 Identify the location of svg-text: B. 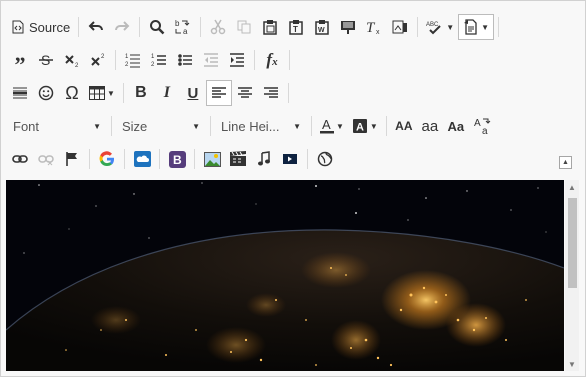
(177, 160).